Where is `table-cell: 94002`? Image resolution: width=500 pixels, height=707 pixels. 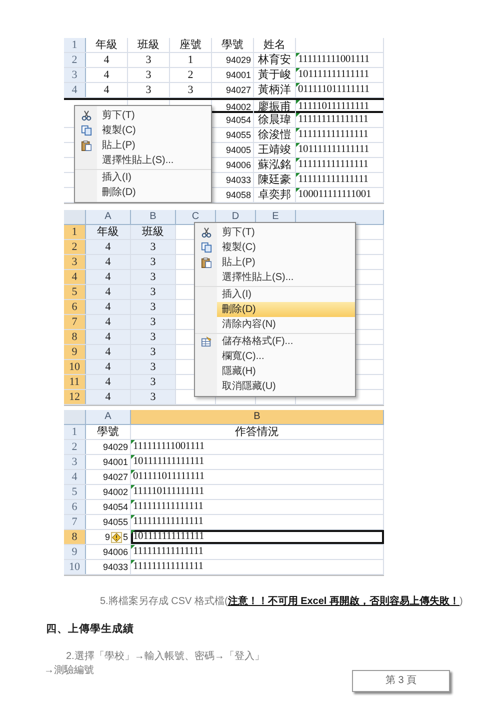
table-cell: 94002 is located at coordinates (108, 492).